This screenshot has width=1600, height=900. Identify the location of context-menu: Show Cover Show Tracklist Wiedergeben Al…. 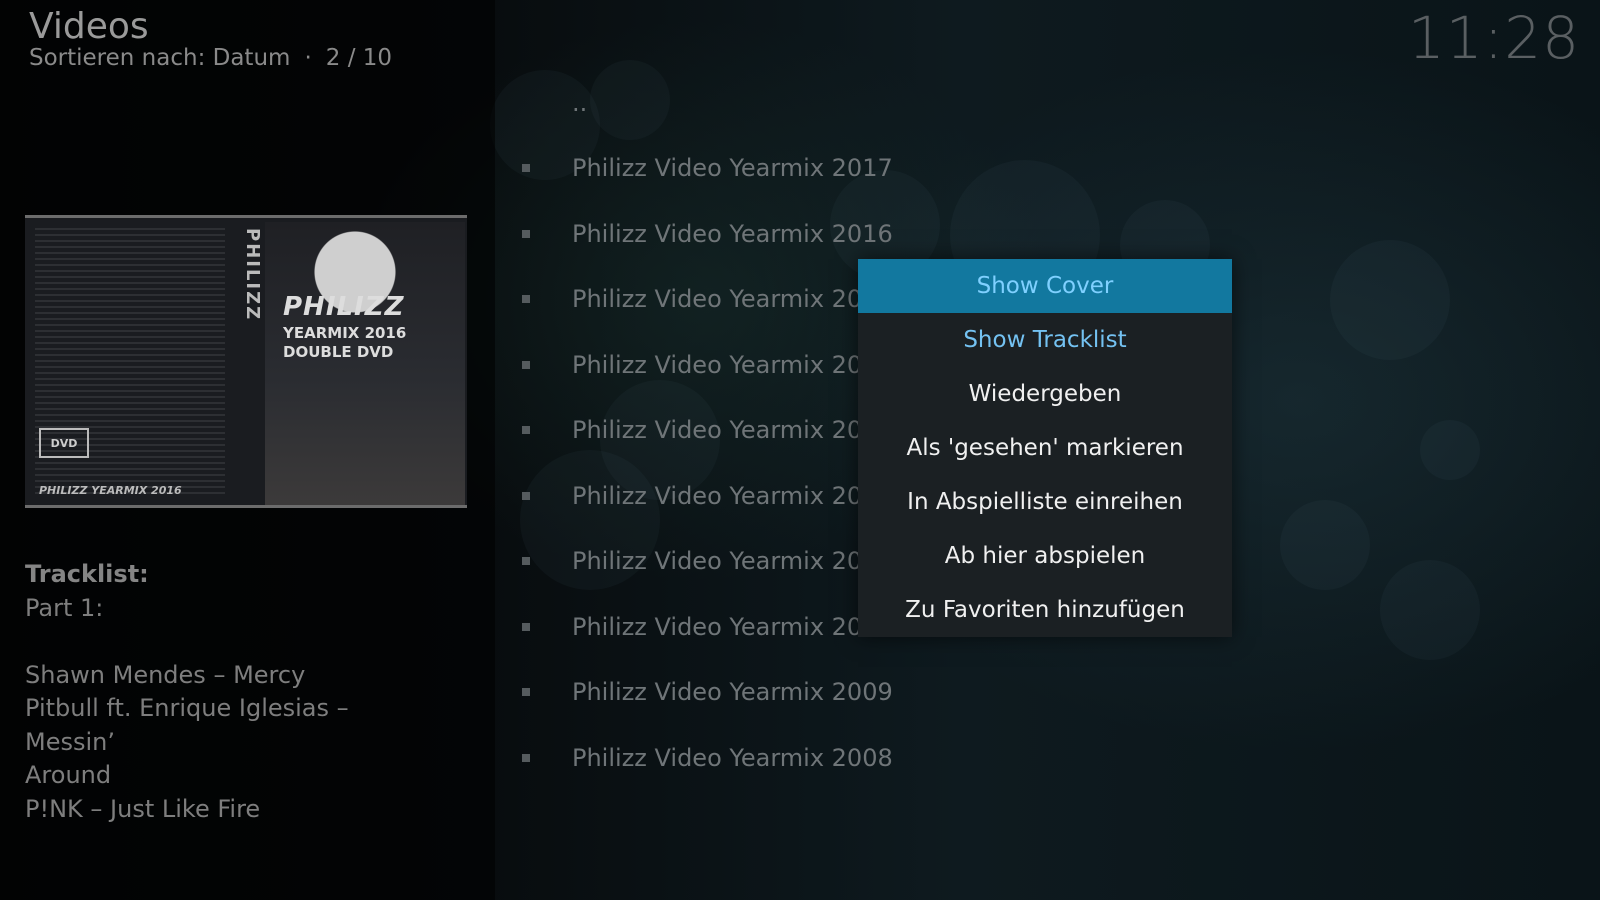
(1045, 448).